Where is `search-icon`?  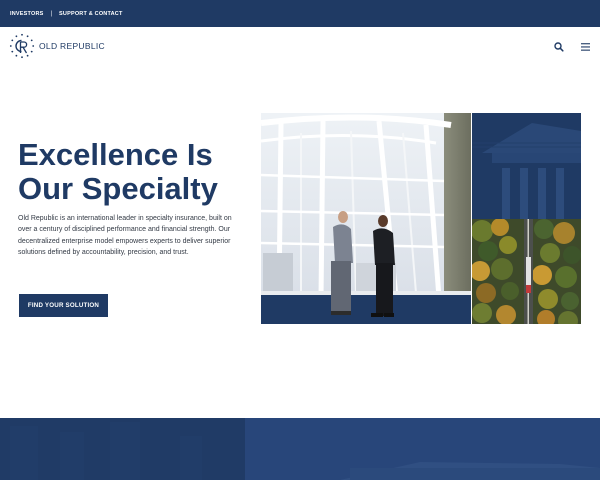 search-icon is located at coordinates (559, 47).